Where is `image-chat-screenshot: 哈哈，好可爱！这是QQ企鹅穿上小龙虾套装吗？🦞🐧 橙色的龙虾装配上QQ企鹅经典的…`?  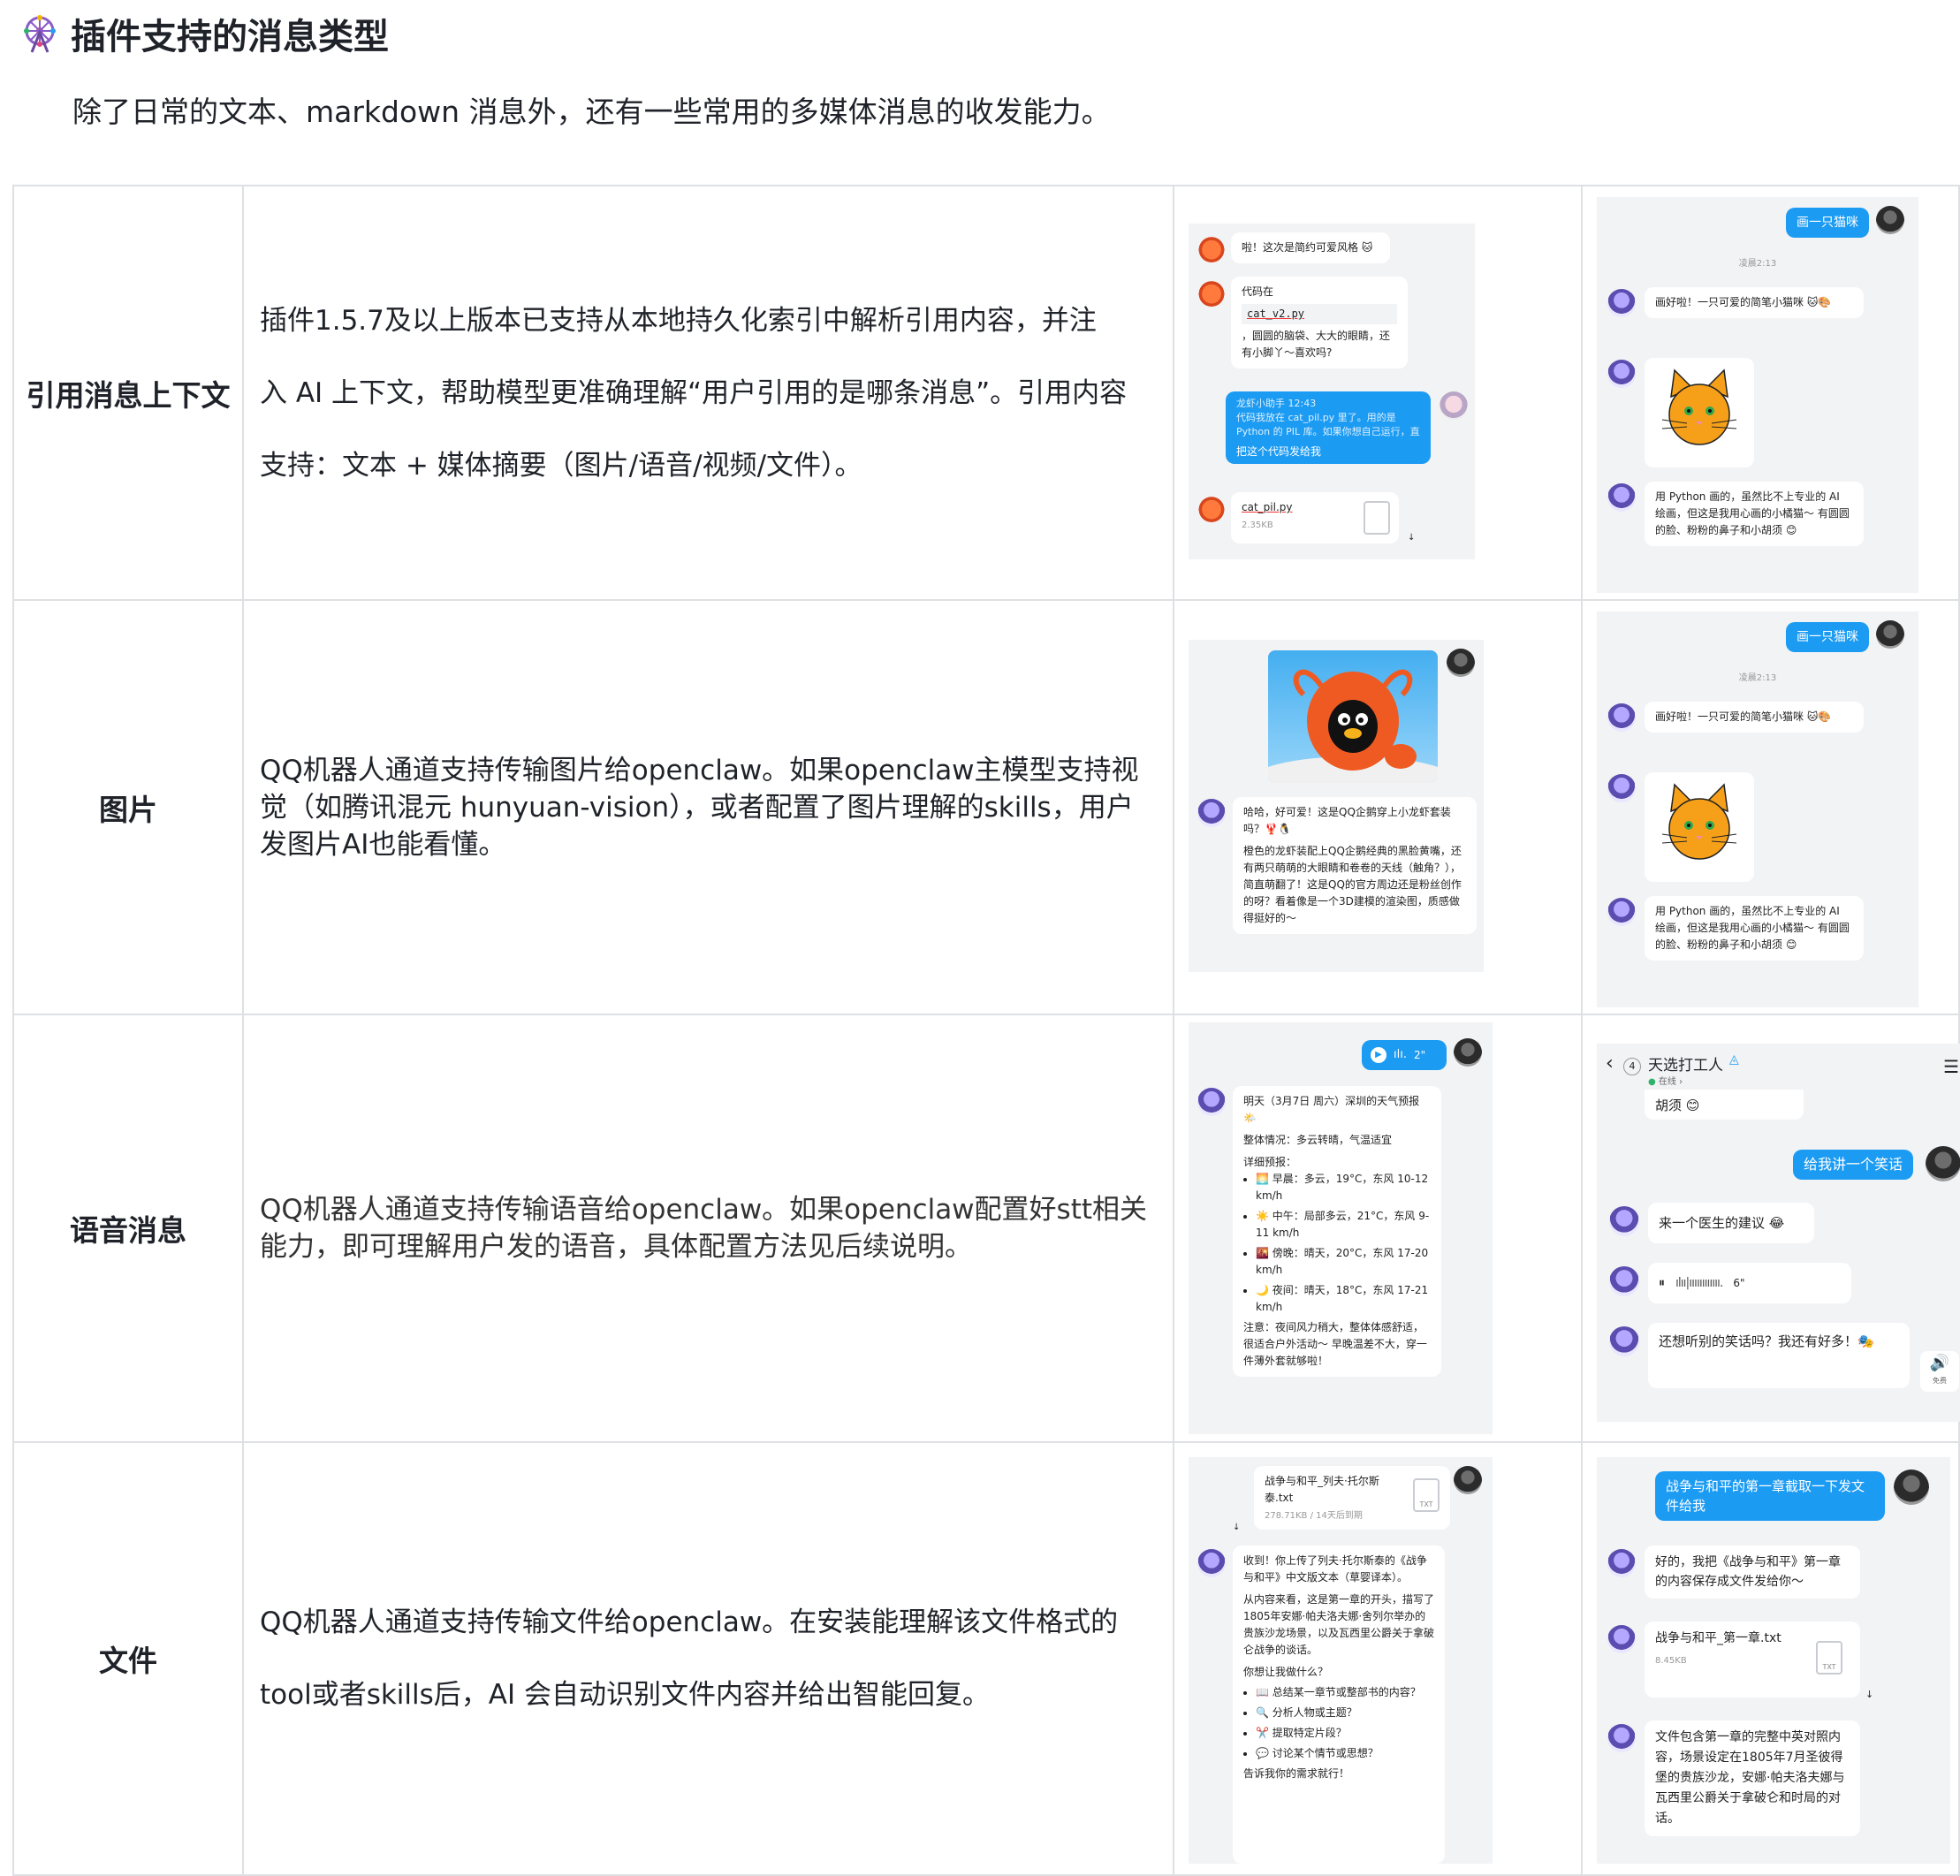 image-chat-screenshot: 哈哈，好可爱！这是QQ企鹅穿上小龙虾套装吗？🦞🐧 橙色的龙虾装配上QQ企鹅经典的… is located at coordinates (1336, 806).